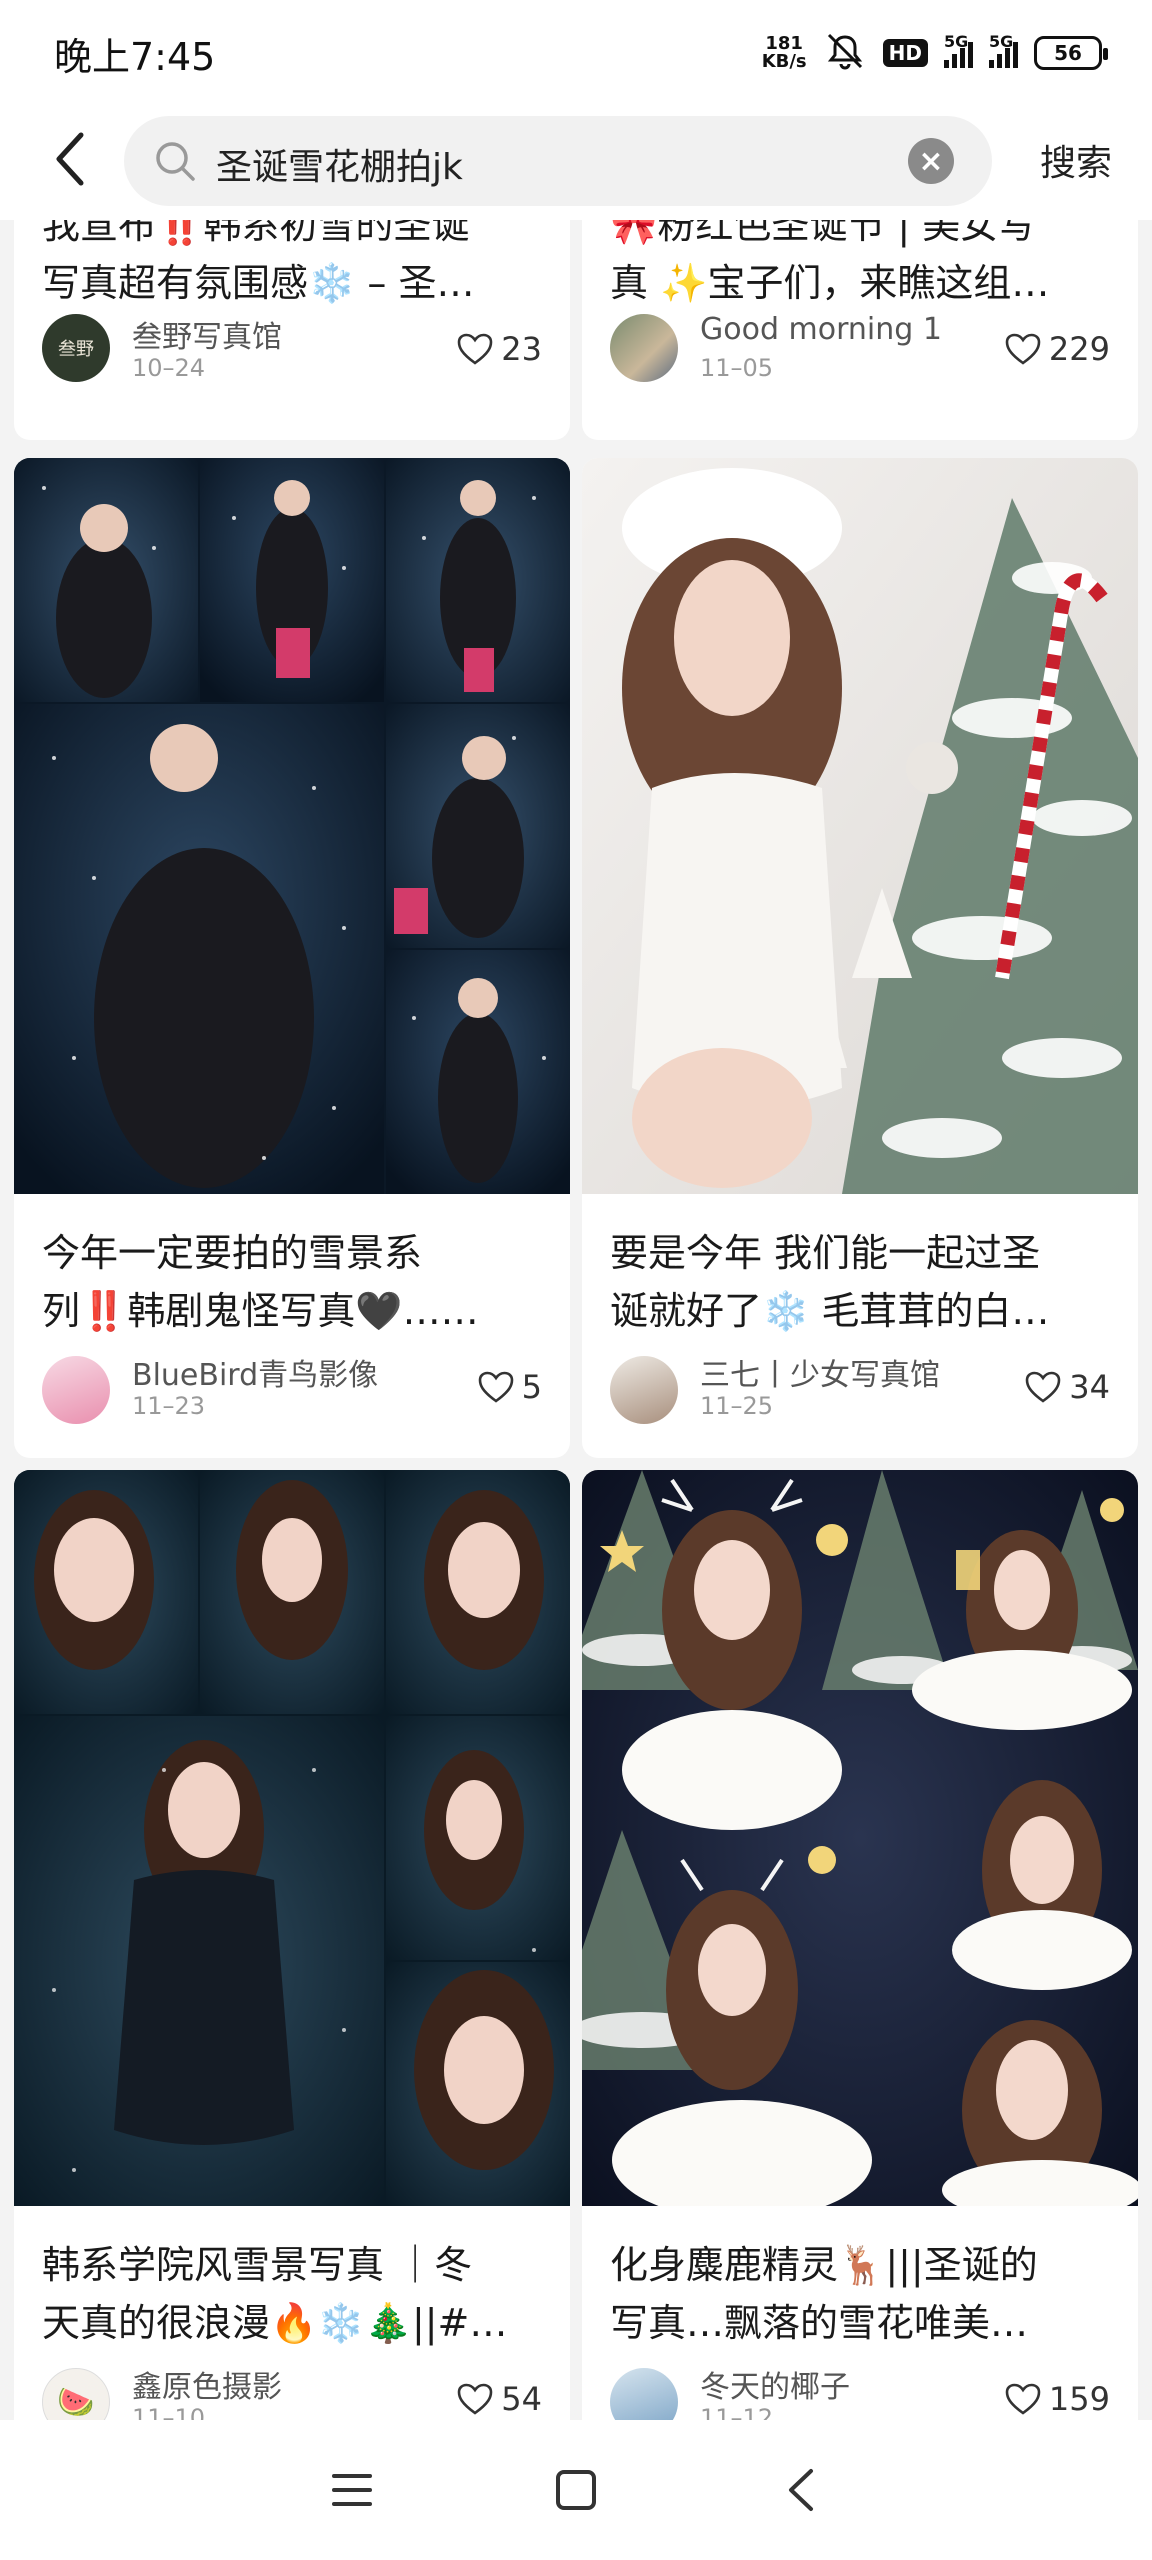 The image size is (1152, 2560). I want to click on back-button, so click(70, 159).